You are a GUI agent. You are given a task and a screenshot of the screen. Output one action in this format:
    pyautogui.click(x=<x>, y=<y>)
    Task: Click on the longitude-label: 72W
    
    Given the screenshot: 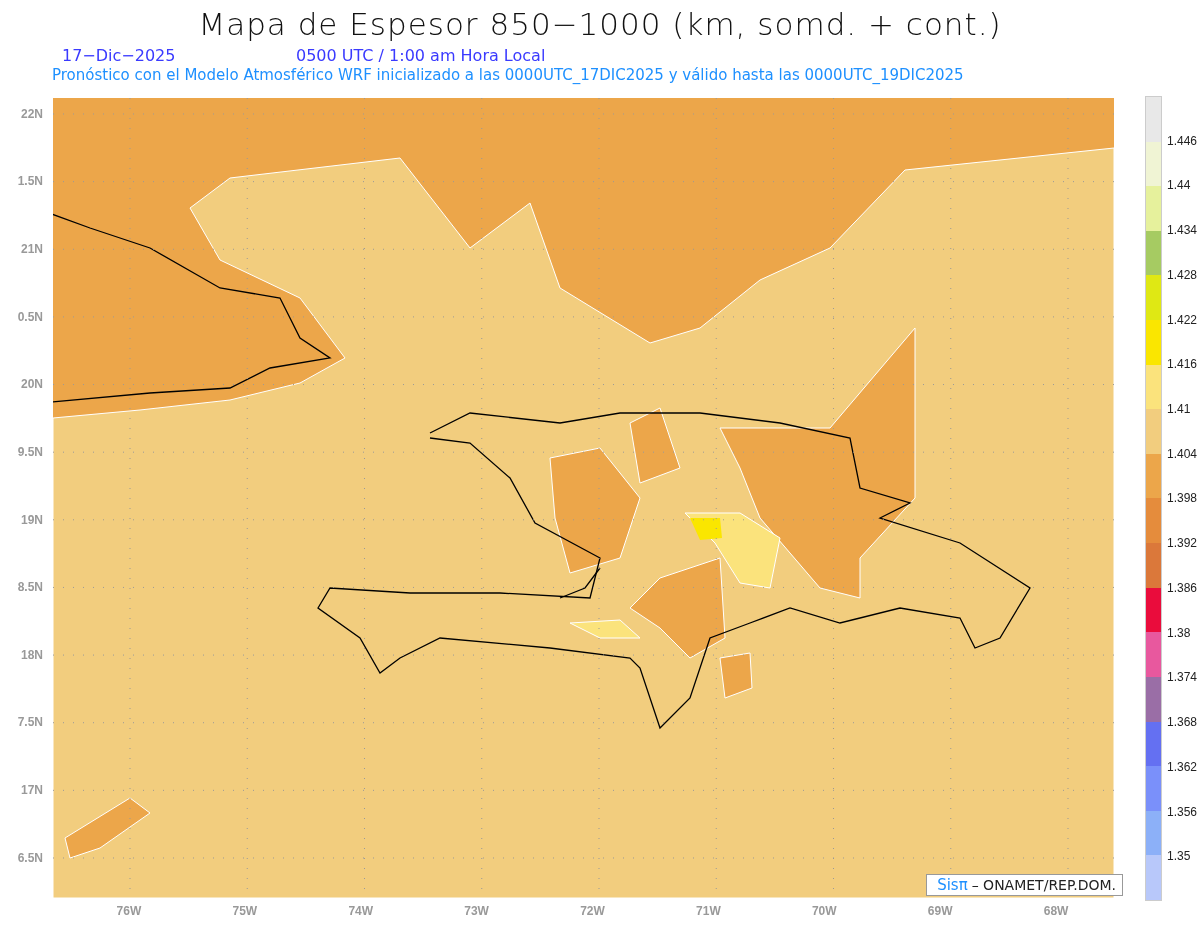 What is the action you would take?
    pyautogui.click(x=592, y=911)
    